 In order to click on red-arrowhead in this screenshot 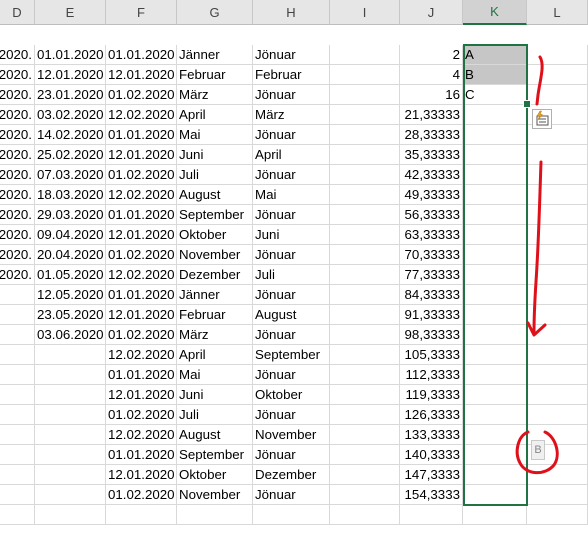, I will do `click(536, 329)`.